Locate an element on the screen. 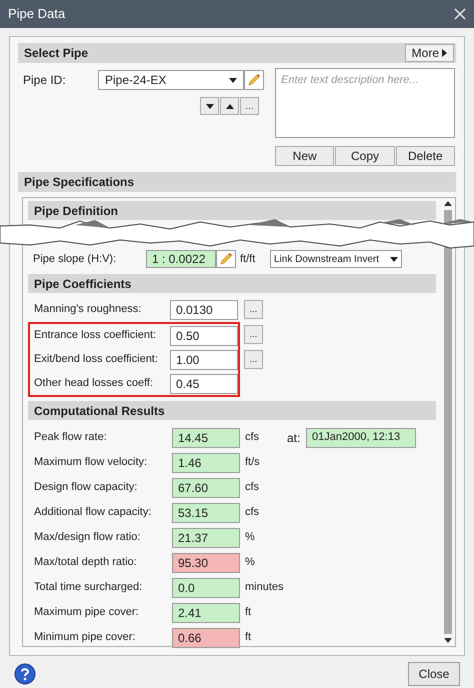  time-field: 01Jan2000, 12:13 is located at coordinates (361, 438).